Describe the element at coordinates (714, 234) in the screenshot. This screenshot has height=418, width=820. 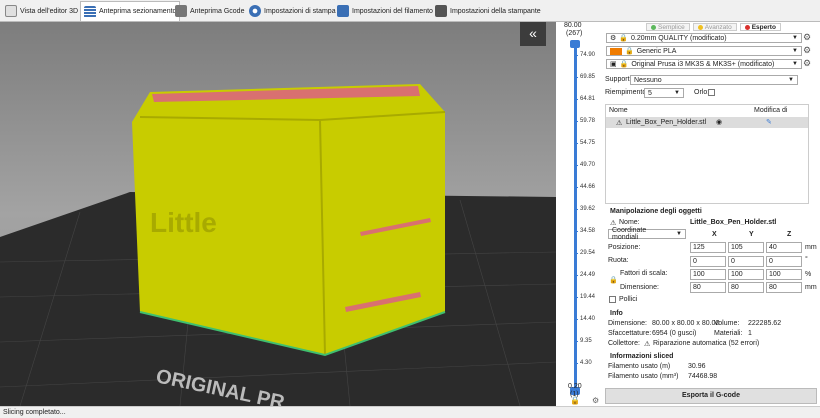
I see `axis-x-label: X` at that location.